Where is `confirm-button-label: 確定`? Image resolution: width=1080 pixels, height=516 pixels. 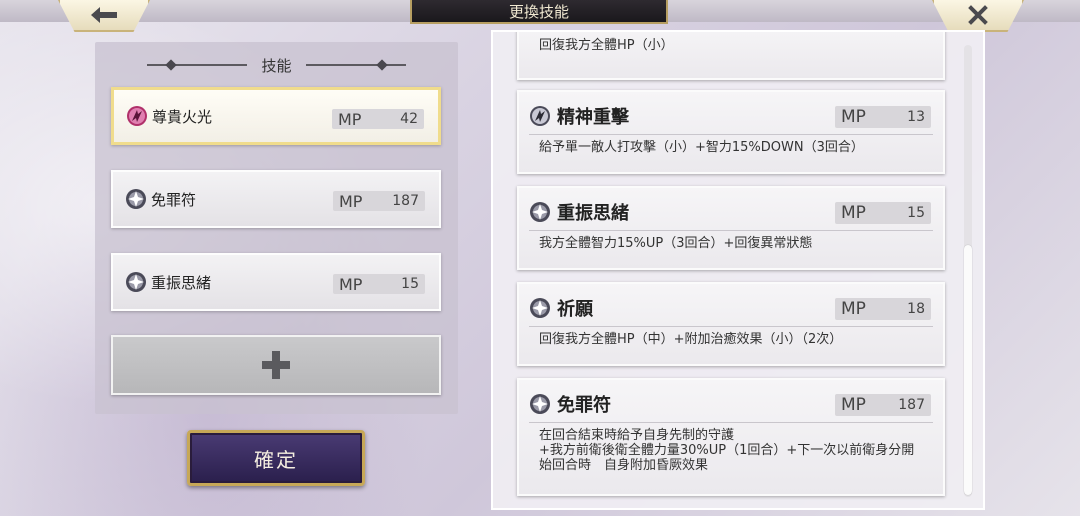
confirm-button-label: 確定 is located at coordinates (276, 459).